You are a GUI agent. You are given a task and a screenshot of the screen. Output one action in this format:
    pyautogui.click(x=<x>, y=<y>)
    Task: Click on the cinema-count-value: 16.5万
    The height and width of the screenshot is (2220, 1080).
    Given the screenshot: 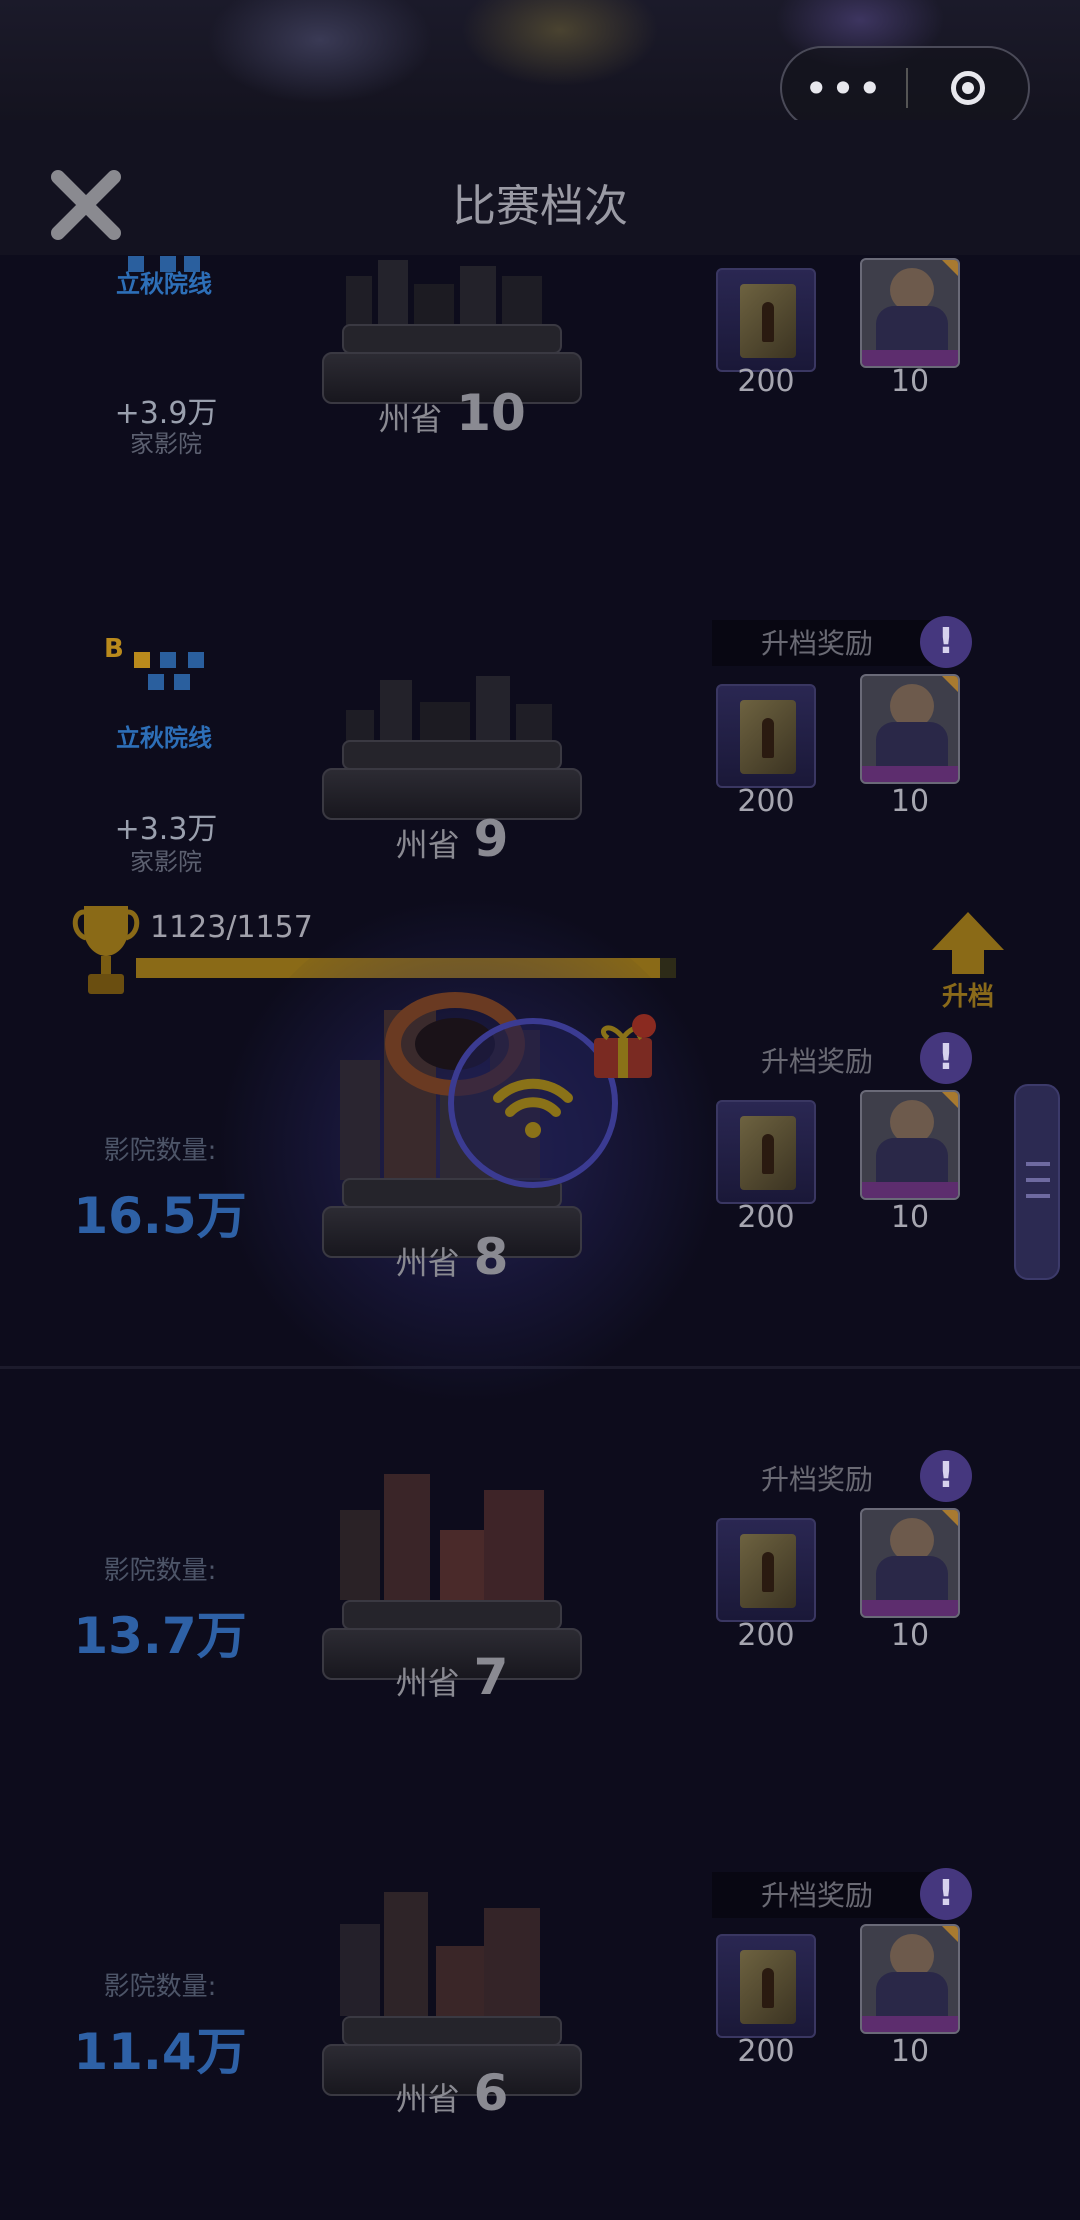 What is the action you would take?
    pyautogui.click(x=160, y=1216)
    